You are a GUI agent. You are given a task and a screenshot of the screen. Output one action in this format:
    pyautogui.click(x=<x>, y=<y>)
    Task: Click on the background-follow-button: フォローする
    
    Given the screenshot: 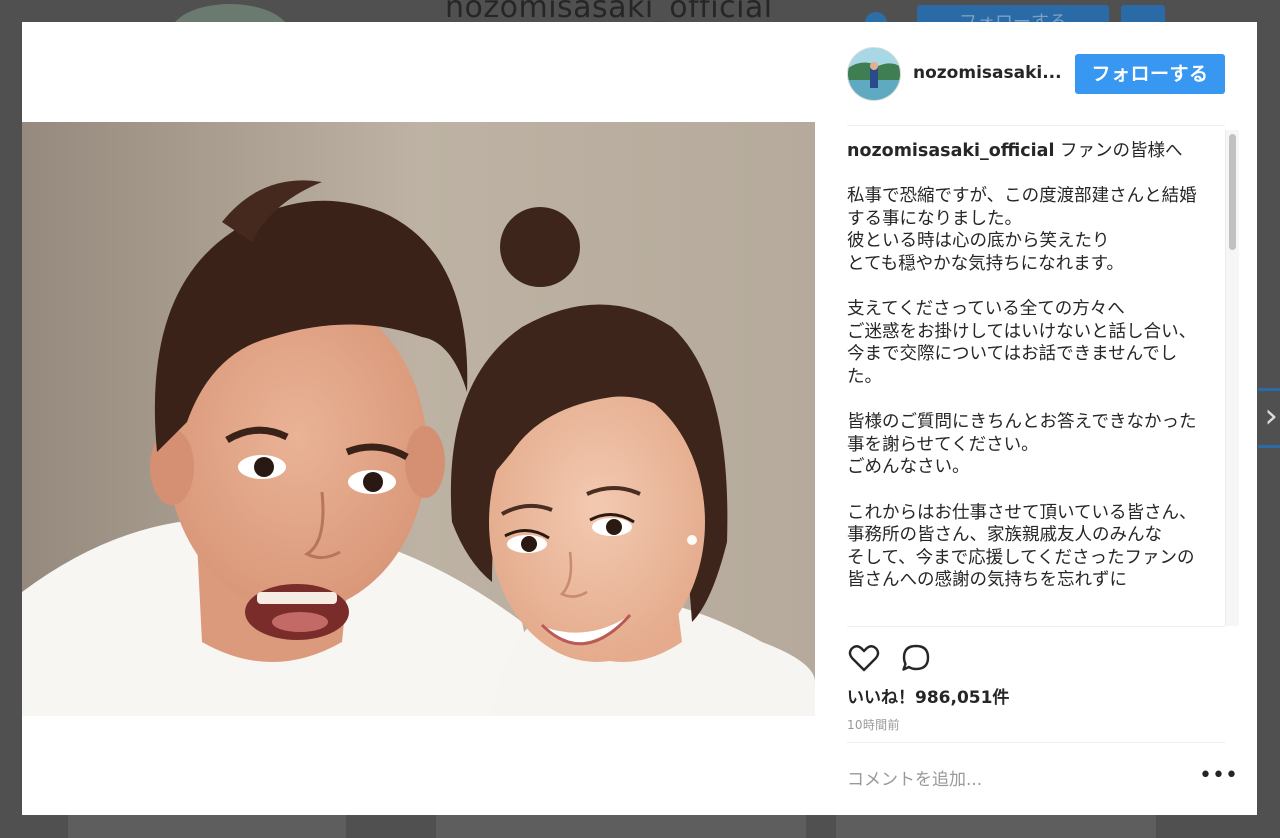 What is the action you would take?
    pyautogui.click(x=1013, y=13)
    